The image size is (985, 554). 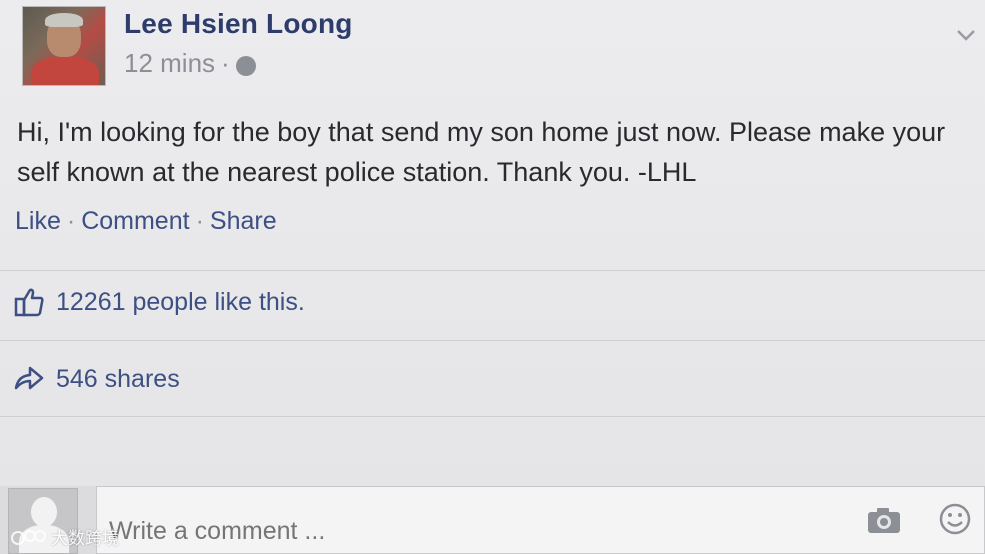 I want to click on shares-count: 546 shares, so click(x=118, y=379).